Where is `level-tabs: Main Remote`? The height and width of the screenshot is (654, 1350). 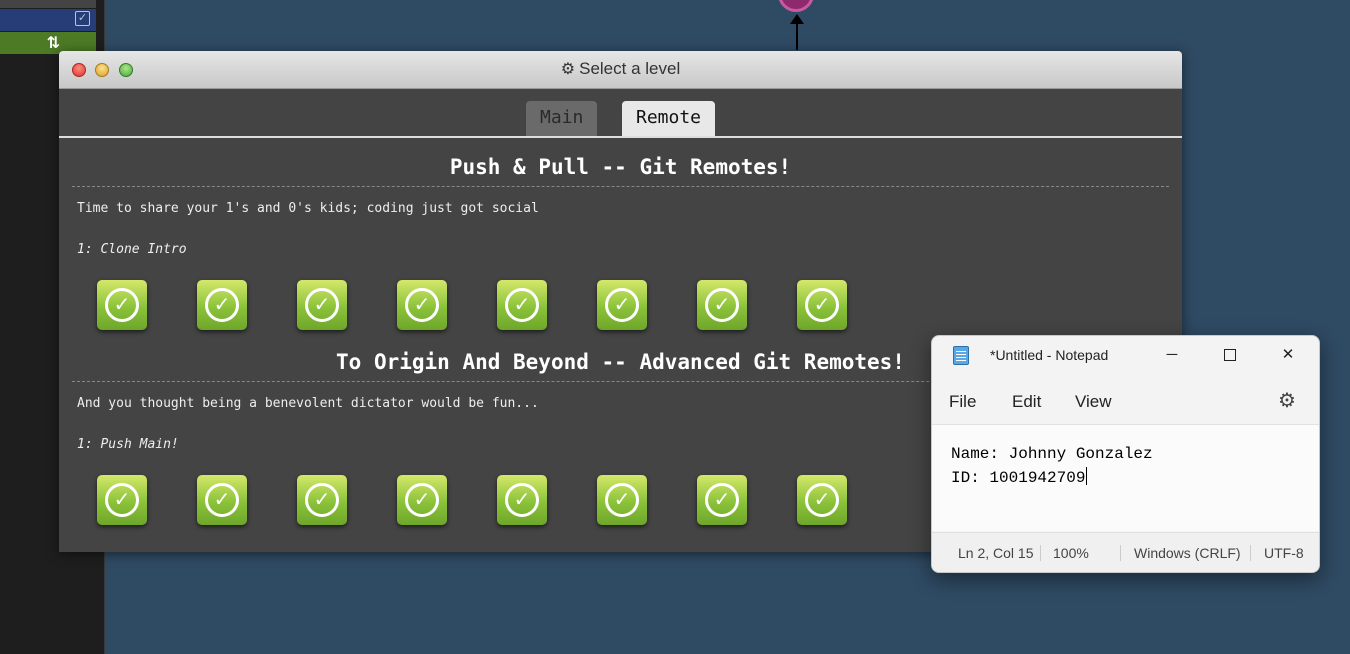 level-tabs: Main Remote is located at coordinates (620, 113).